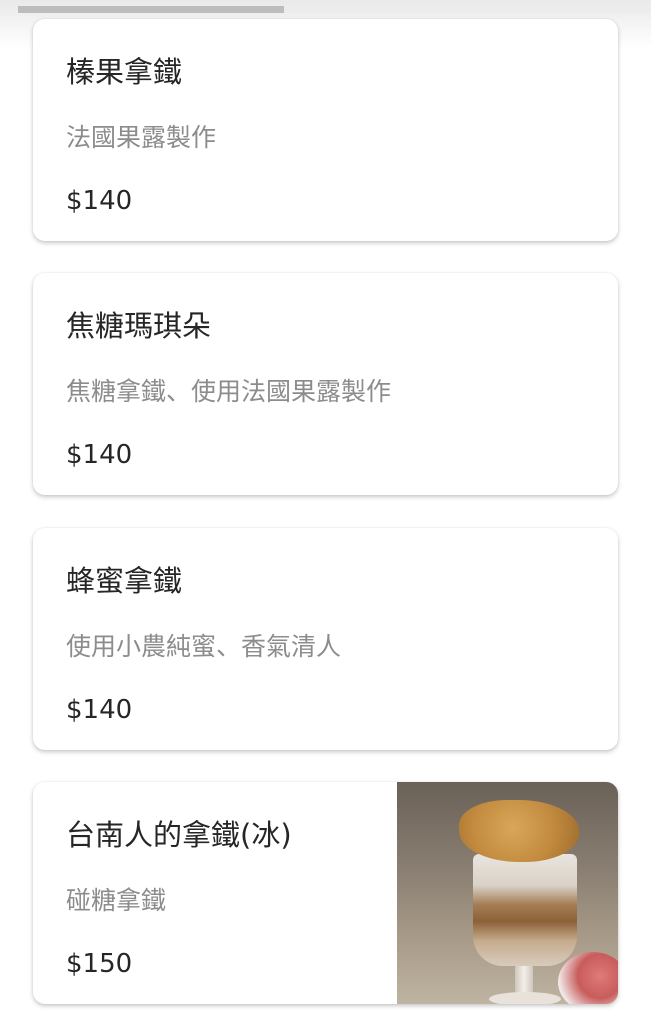 The width and height of the screenshot is (651, 1024). What do you see at coordinates (124, 72) in the screenshot?
I see `menu-item-name: 榛果拿鐵` at bounding box center [124, 72].